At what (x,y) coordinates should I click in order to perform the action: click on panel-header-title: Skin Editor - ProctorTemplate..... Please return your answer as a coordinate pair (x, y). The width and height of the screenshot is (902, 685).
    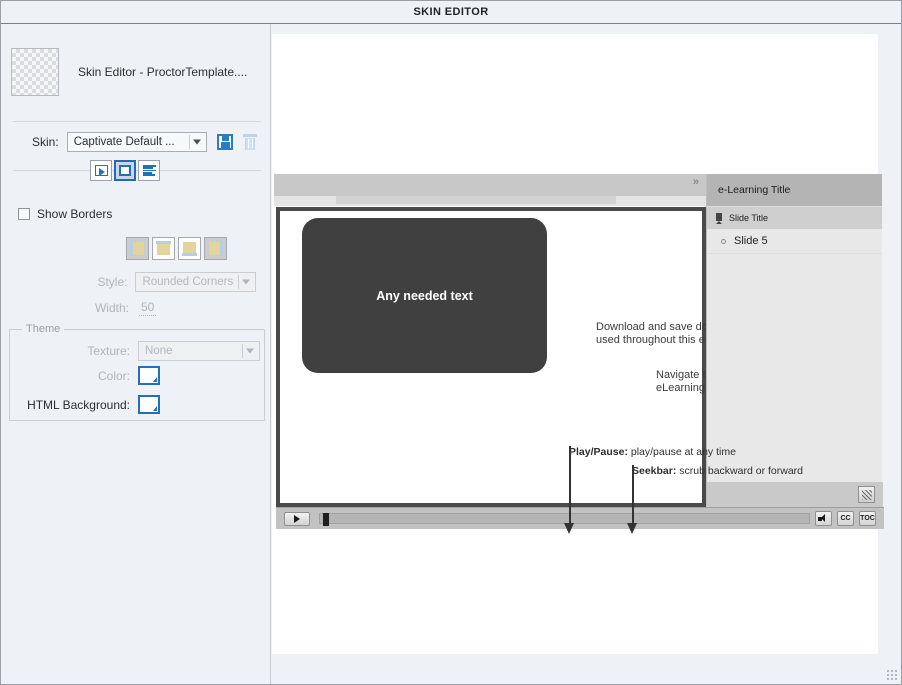
    Looking at the image, I should click on (163, 72).